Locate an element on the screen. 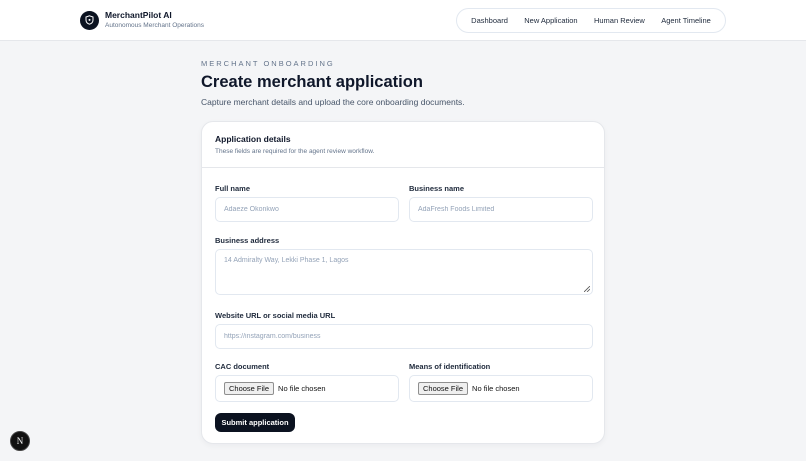  nav-item-dashboard: Dashboard is located at coordinates (489, 20).